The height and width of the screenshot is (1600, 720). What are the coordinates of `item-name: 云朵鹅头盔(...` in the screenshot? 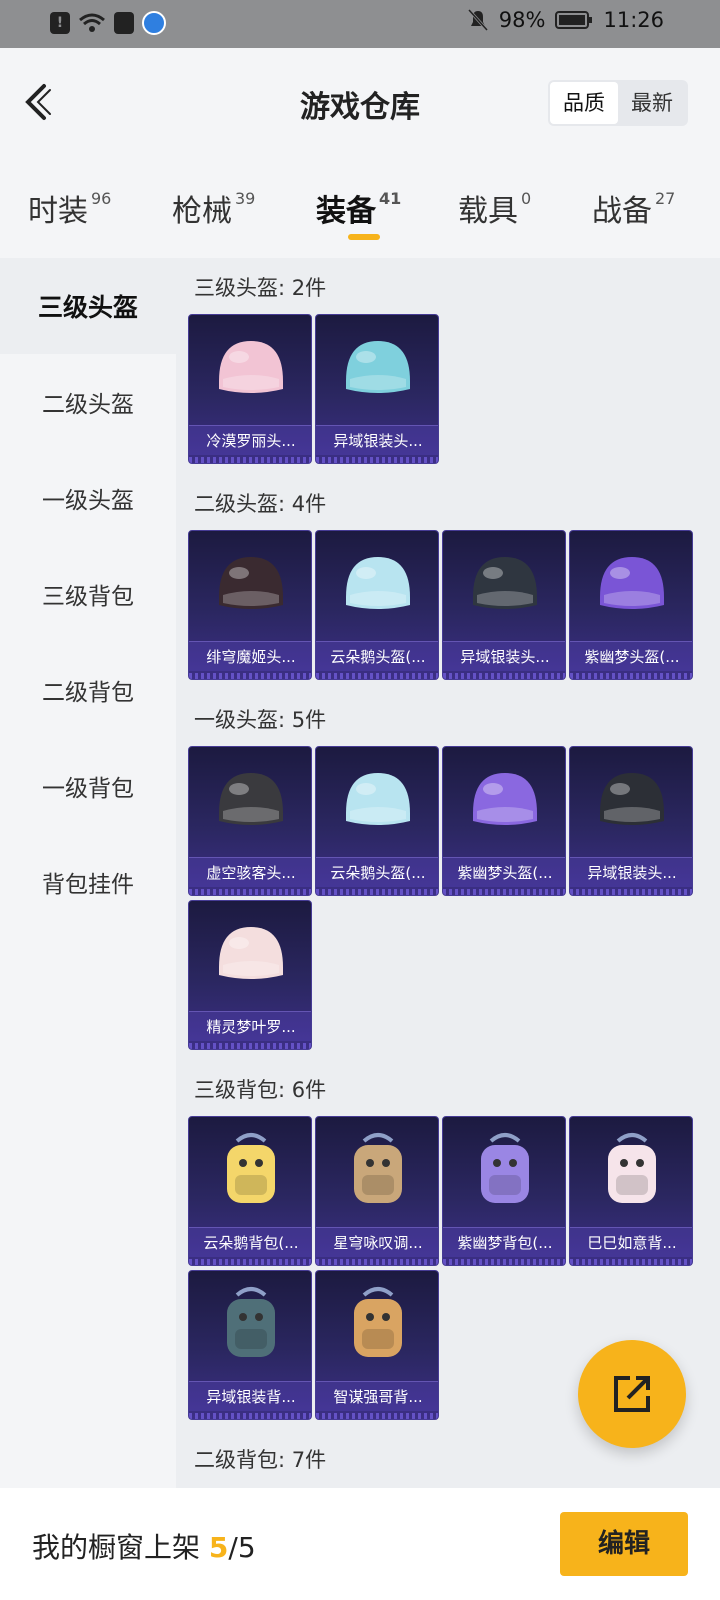 It's located at (377, 872).